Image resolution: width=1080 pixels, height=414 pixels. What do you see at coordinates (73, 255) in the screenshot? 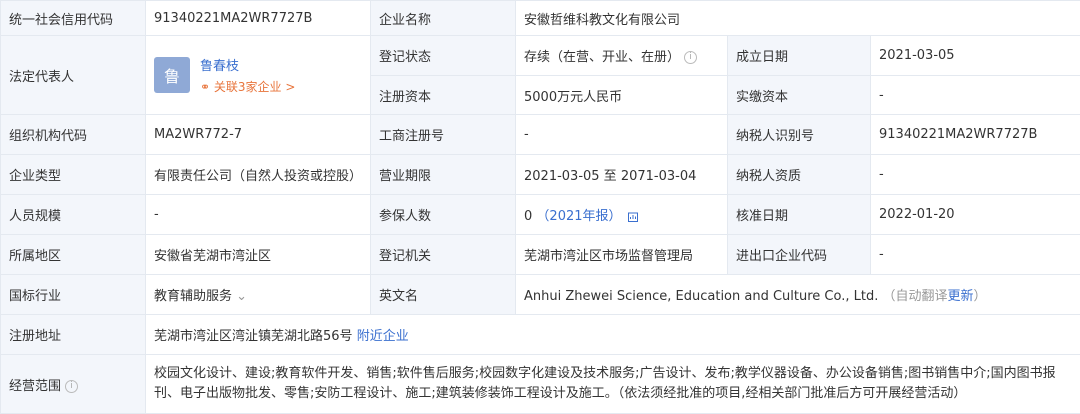
I see `region-label: 所属地区` at bounding box center [73, 255].